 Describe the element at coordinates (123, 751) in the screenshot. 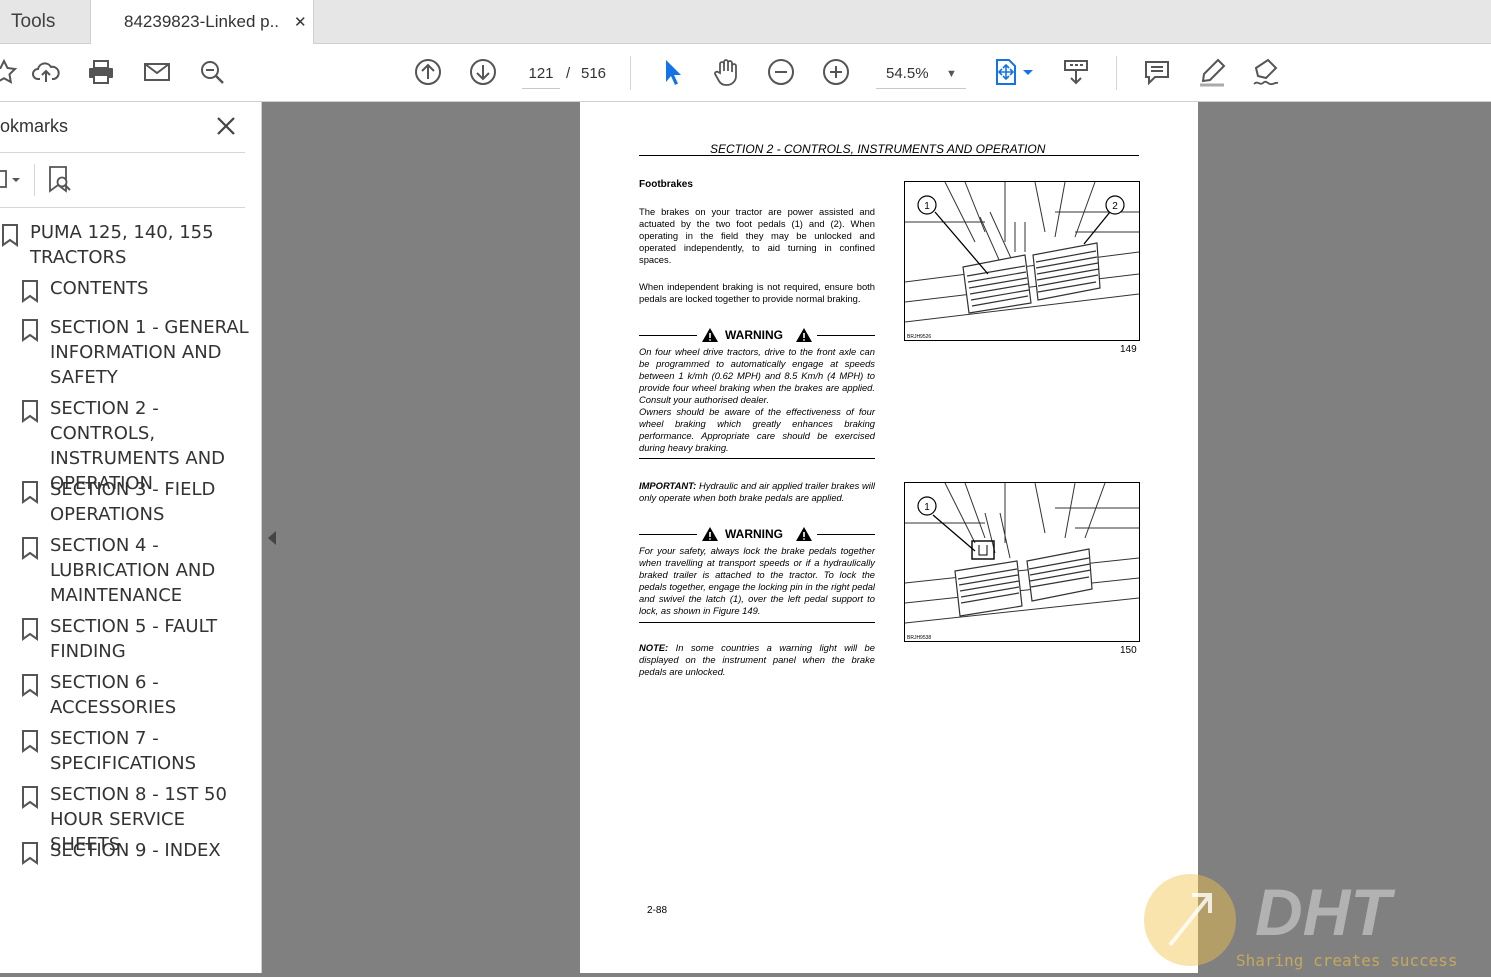

I see `bookmark-label: SECTION 7 - SPECIFICATIONS` at that location.